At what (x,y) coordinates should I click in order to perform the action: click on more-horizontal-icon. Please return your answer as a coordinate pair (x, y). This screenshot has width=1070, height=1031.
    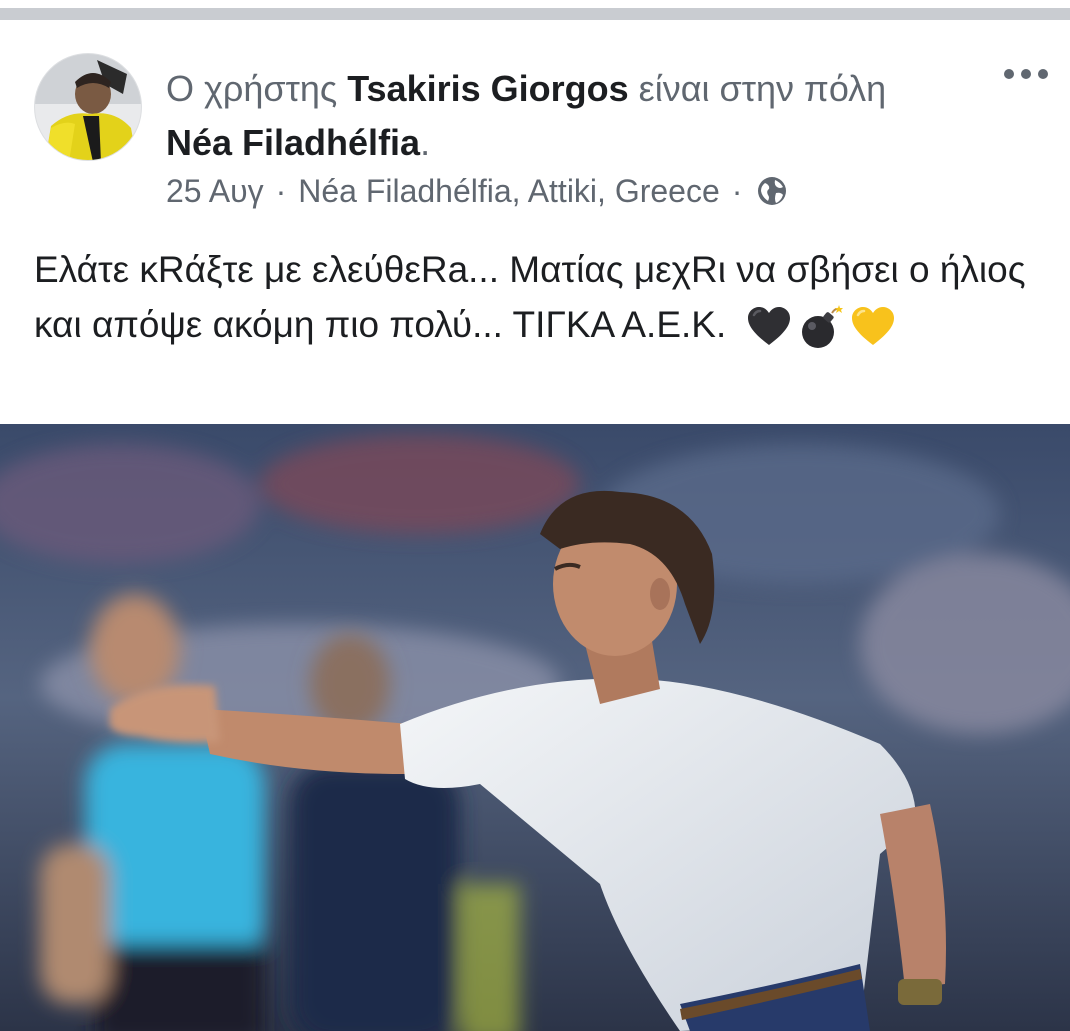
    Looking at the image, I should click on (1009, 74).